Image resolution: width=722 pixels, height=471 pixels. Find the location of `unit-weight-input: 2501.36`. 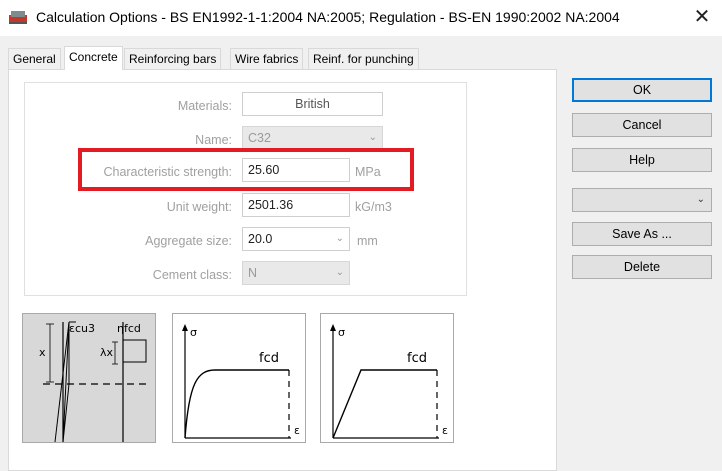

unit-weight-input: 2501.36 is located at coordinates (296, 205).